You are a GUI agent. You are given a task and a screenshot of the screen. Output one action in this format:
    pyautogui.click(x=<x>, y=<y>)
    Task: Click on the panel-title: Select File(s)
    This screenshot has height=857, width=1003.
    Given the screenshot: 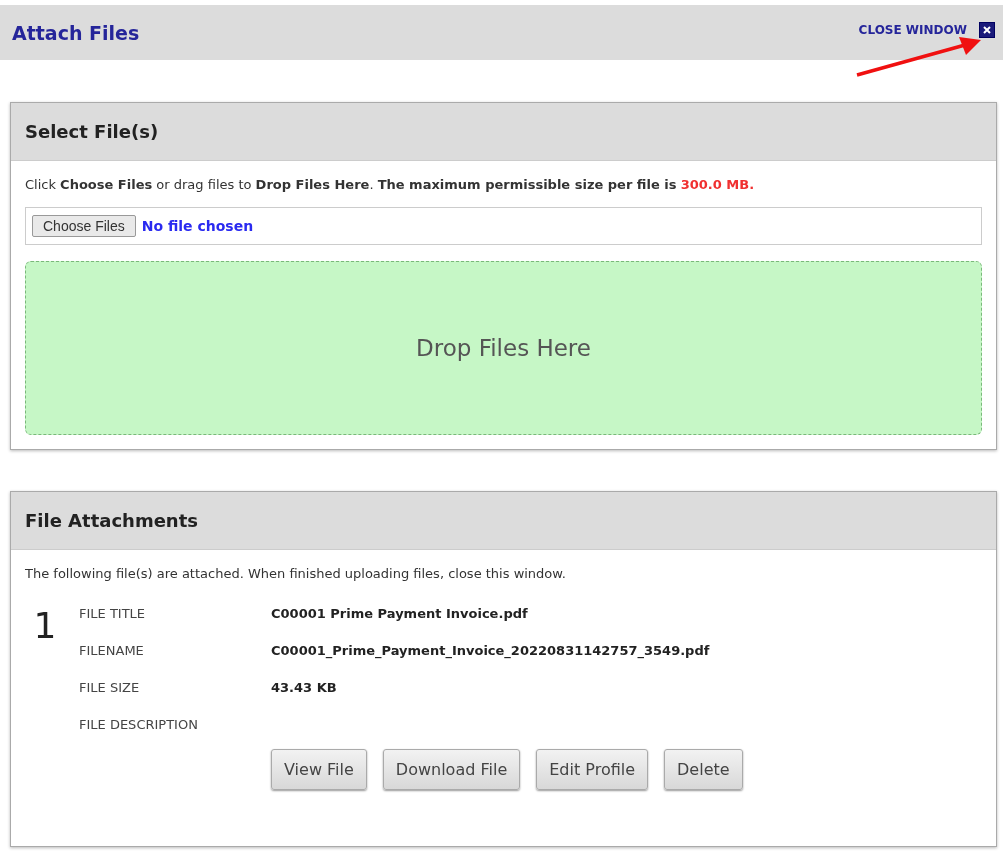 What is the action you would take?
    pyautogui.click(x=92, y=131)
    